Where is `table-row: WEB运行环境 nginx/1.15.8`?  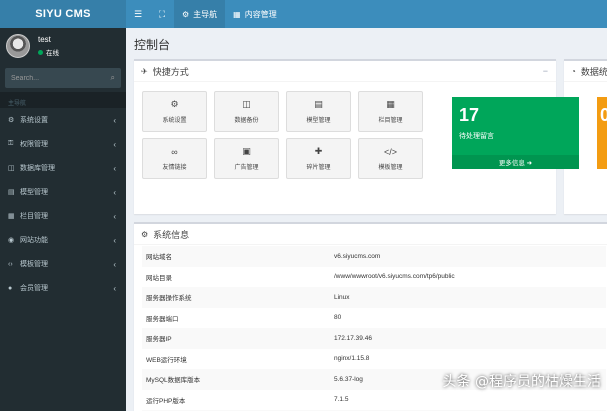
table-row: WEB运行环境 nginx/1.15.8 is located at coordinates (374, 359).